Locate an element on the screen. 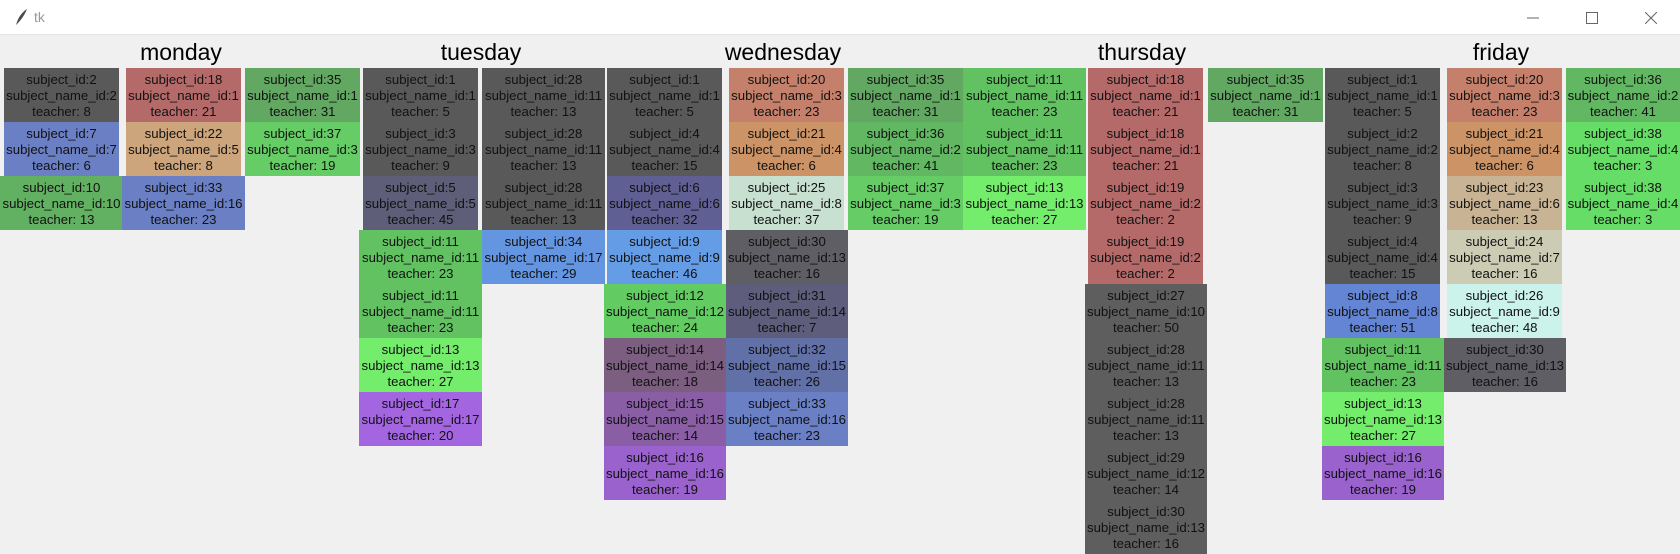 This screenshot has height=554, width=1680. subject-id-label: subject_id:1 is located at coordinates (420, 79).